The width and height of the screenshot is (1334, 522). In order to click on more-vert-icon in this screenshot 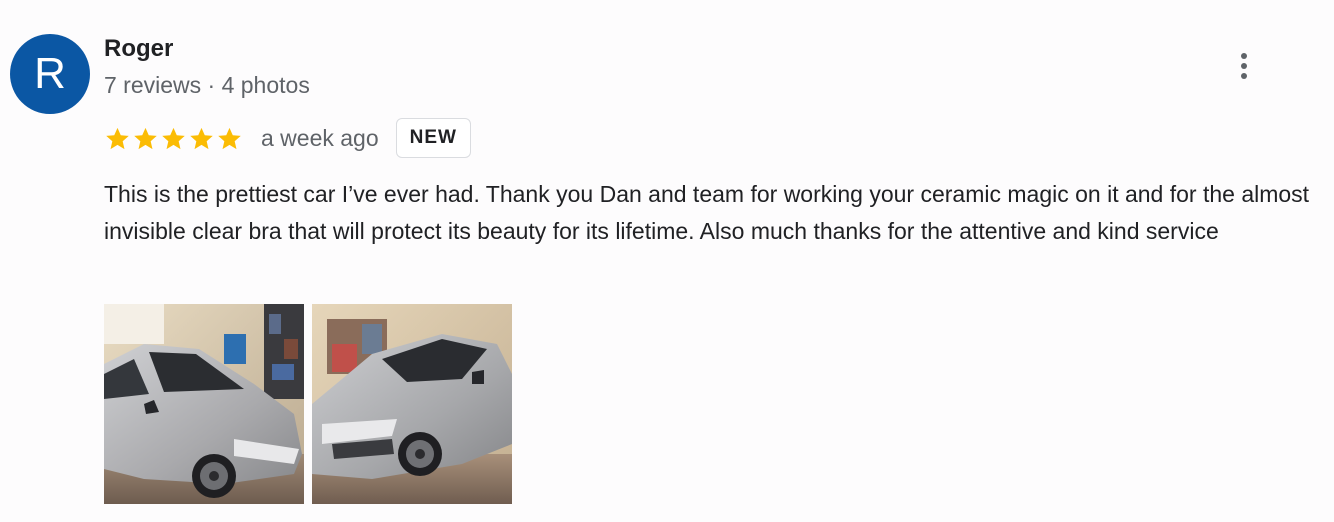, I will do `click(1244, 66)`.